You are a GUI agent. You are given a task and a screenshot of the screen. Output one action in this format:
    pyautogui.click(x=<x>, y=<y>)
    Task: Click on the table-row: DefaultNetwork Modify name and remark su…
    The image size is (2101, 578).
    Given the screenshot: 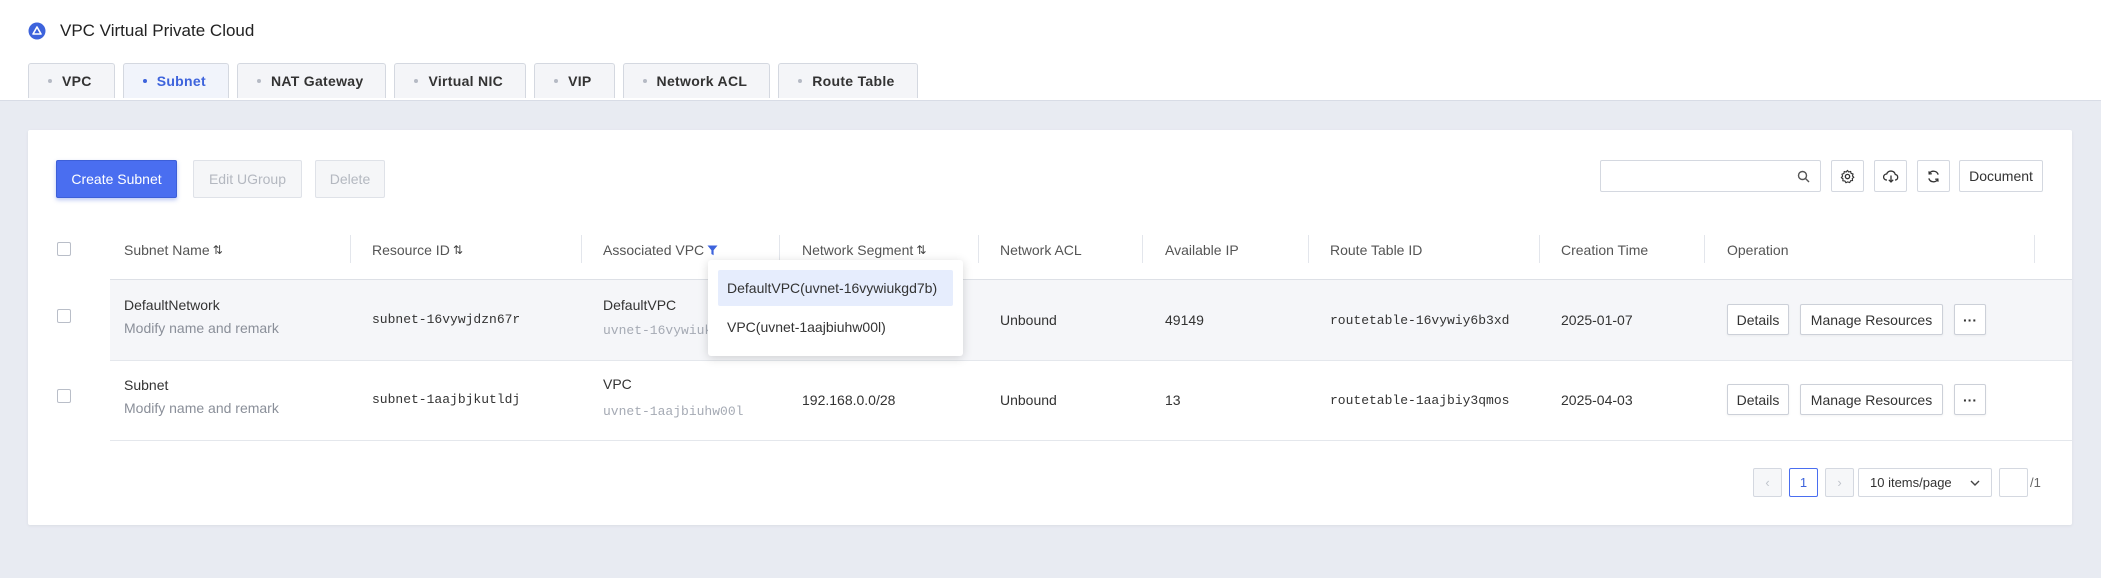 What is the action you would take?
    pyautogui.click(x=1091, y=320)
    